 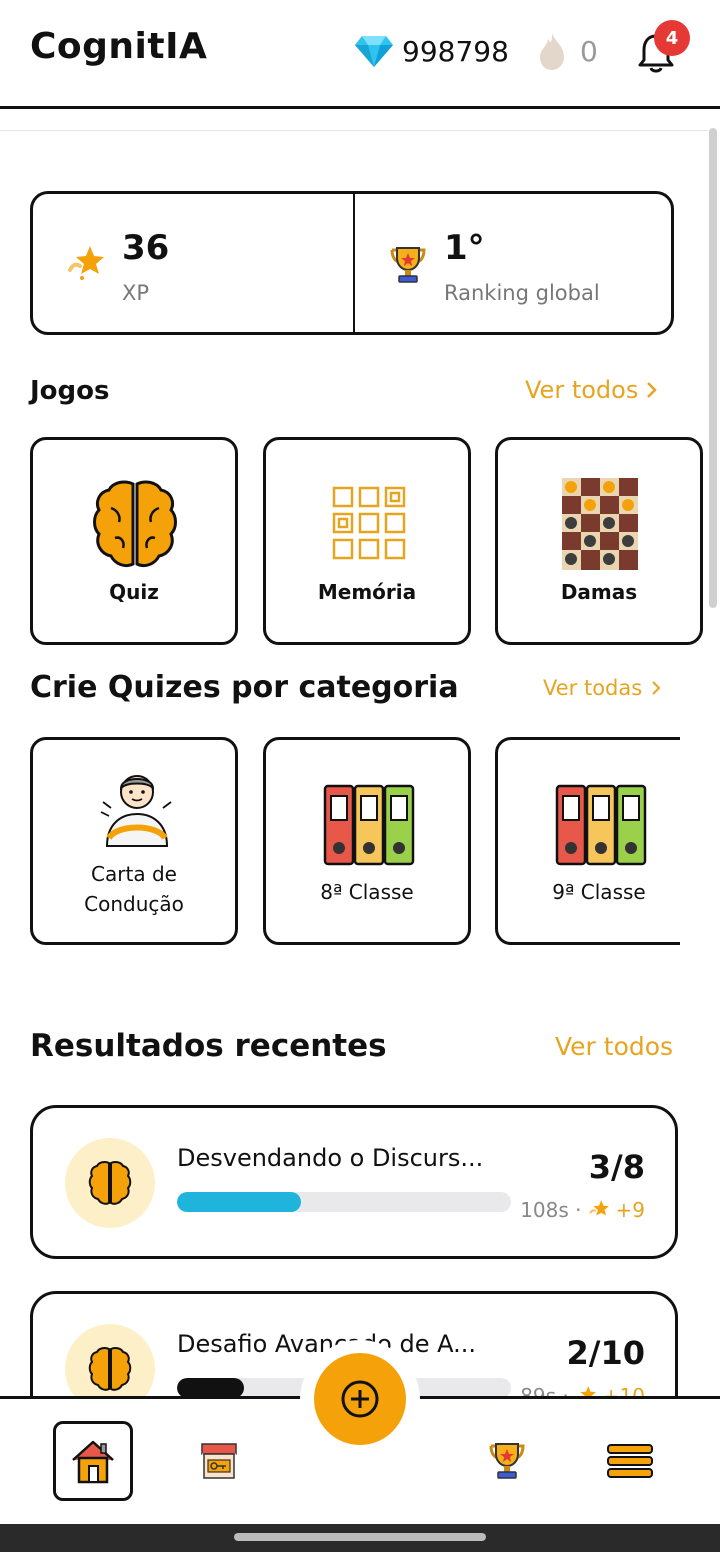 What do you see at coordinates (599, 592) in the screenshot?
I see `game-tile-label: Damas` at bounding box center [599, 592].